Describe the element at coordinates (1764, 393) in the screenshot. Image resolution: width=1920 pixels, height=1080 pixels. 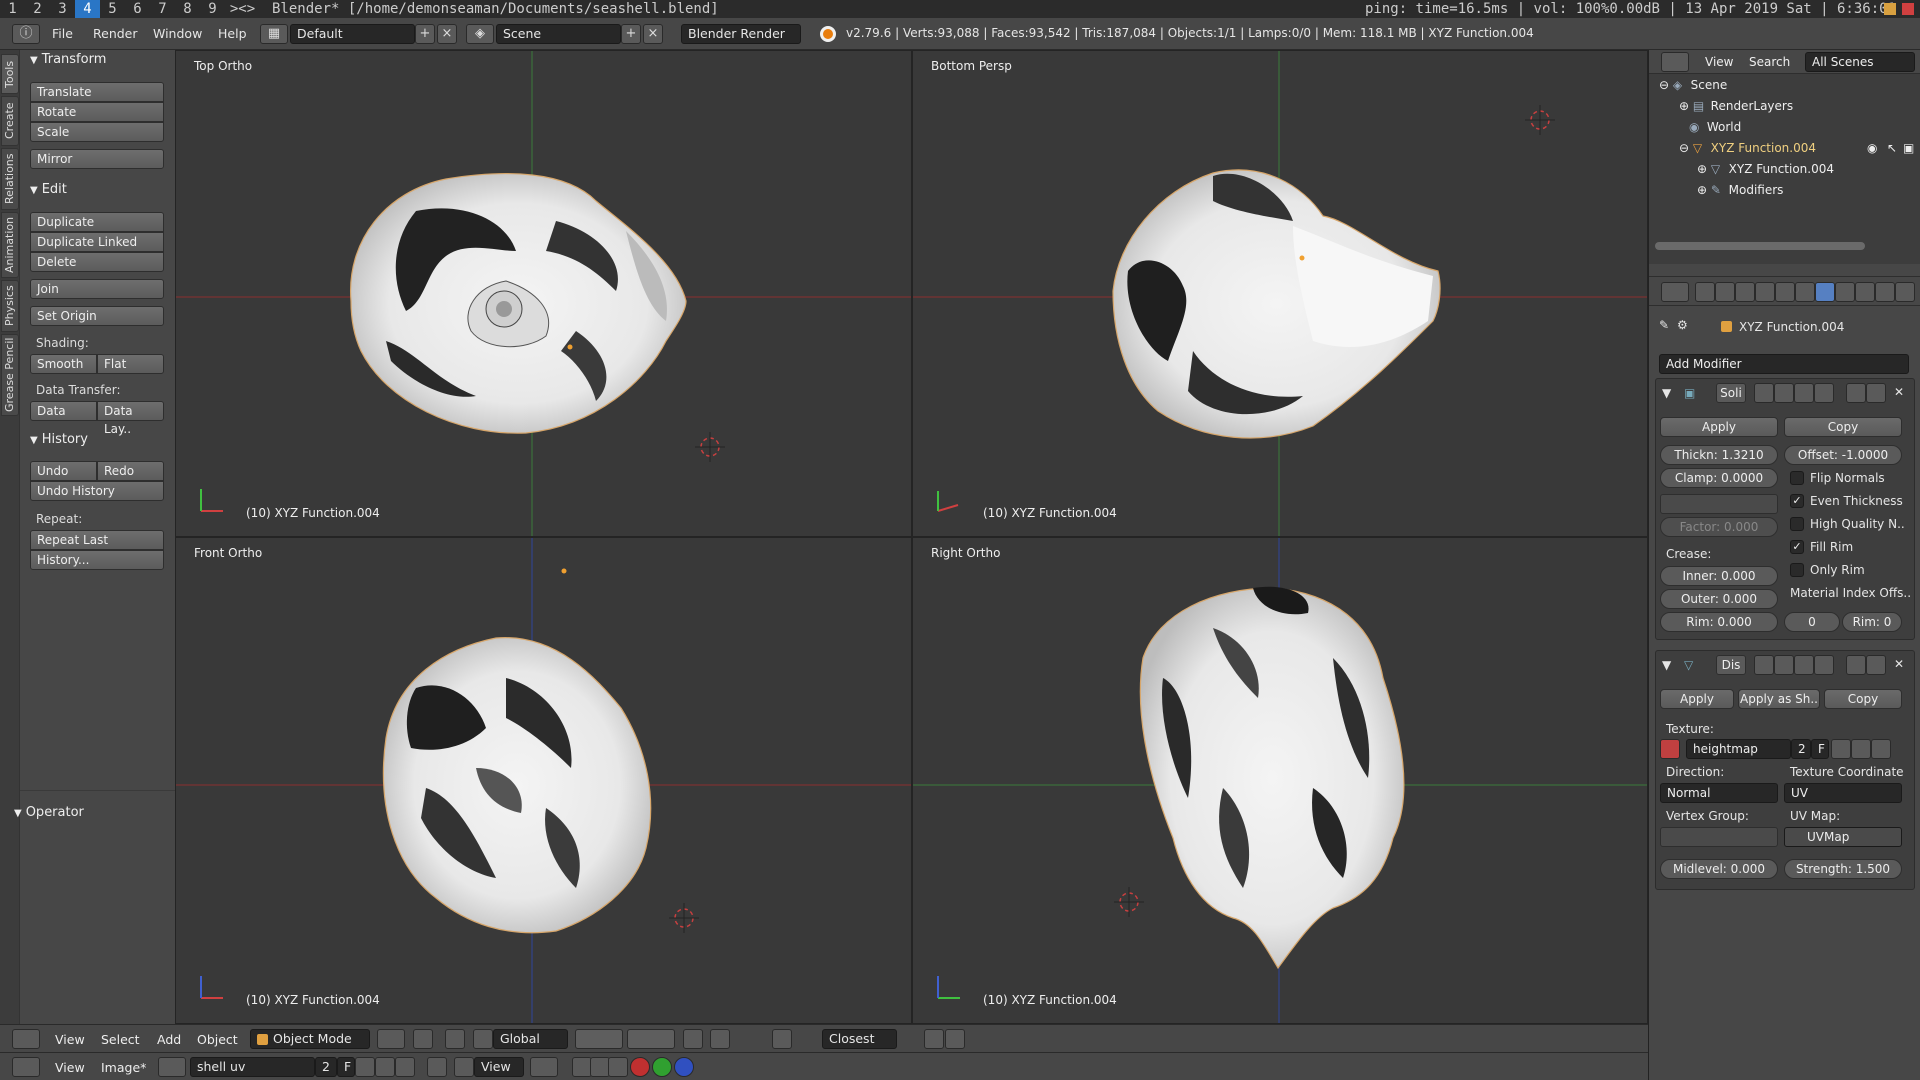
I see `realtime-icon` at that location.